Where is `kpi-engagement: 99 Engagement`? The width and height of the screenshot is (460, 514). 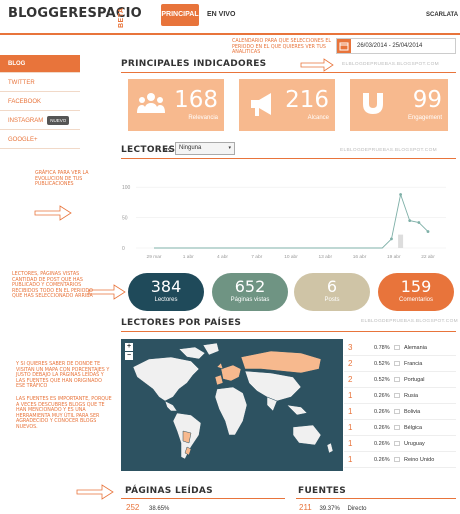 kpi-engagement: 99 Engagement is located at coordinates (399, 105).